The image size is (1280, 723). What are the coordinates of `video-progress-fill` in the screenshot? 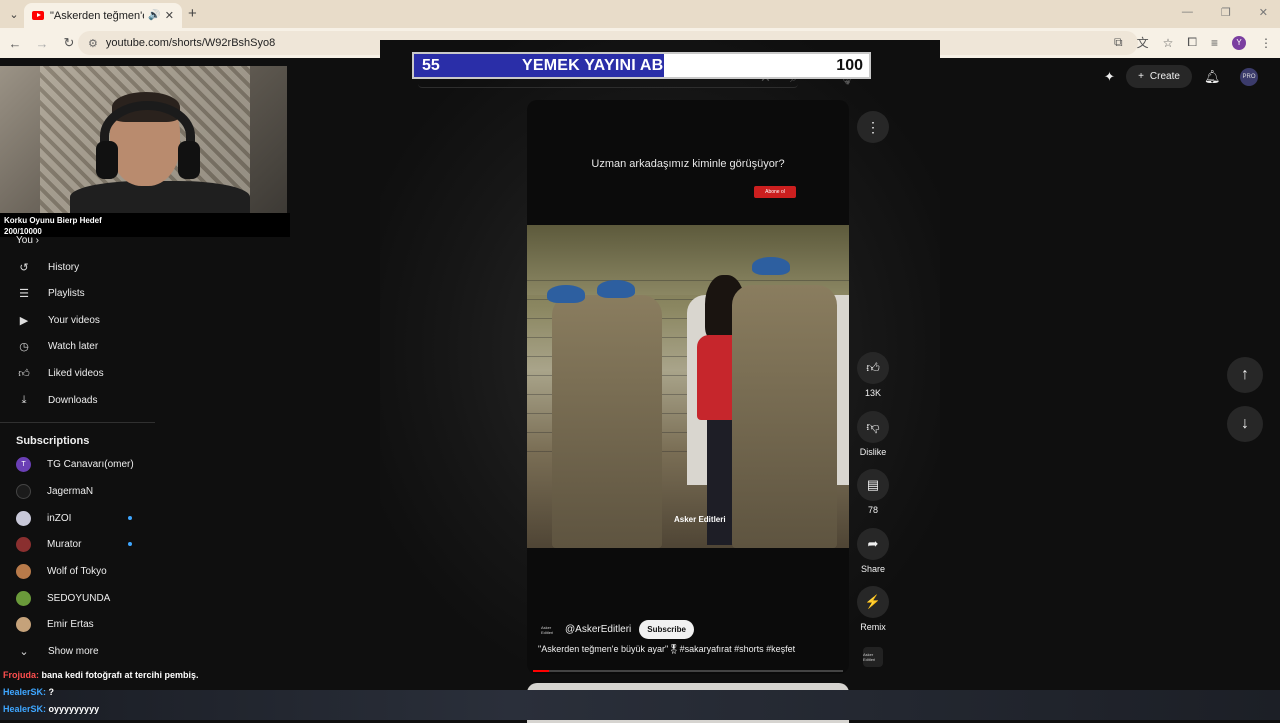 It's located at (541, 671).